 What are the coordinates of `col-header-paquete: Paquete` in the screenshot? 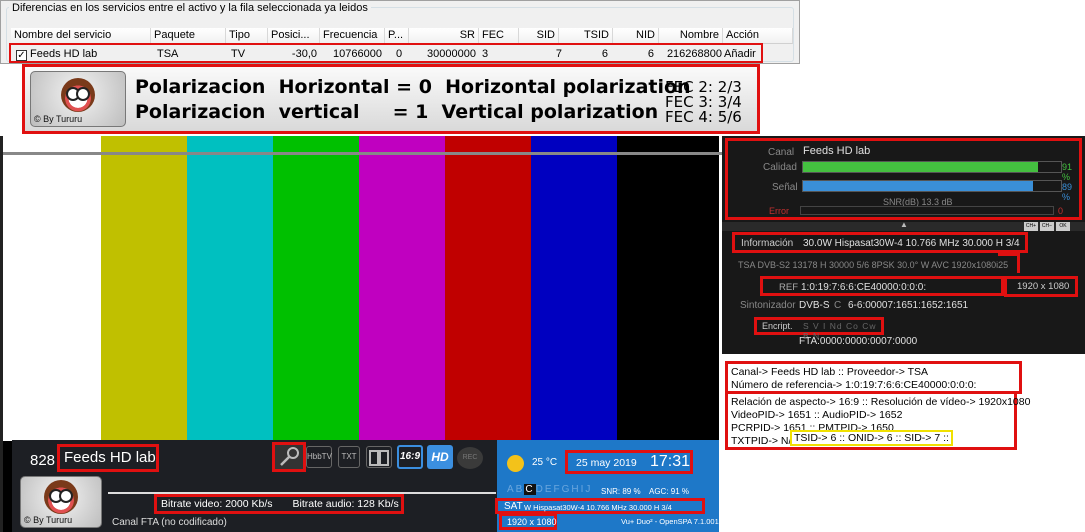 It's located at (188, 36).